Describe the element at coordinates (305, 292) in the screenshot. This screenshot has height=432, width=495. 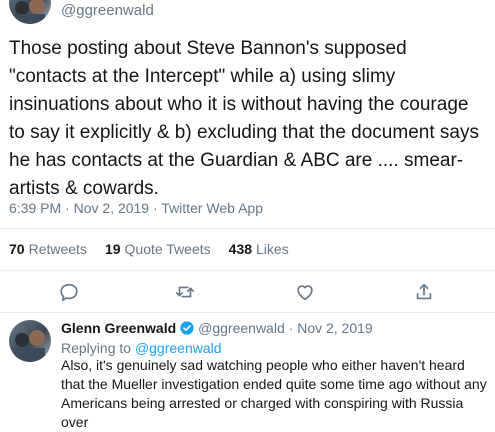
I see `like-icon` at that location.